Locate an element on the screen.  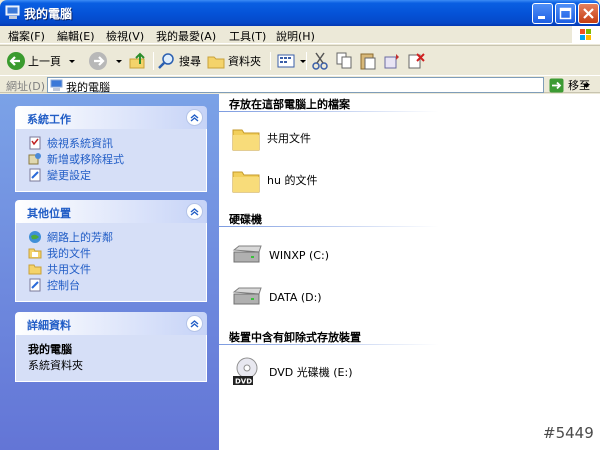
close-button is located at coordinates (588, 13).